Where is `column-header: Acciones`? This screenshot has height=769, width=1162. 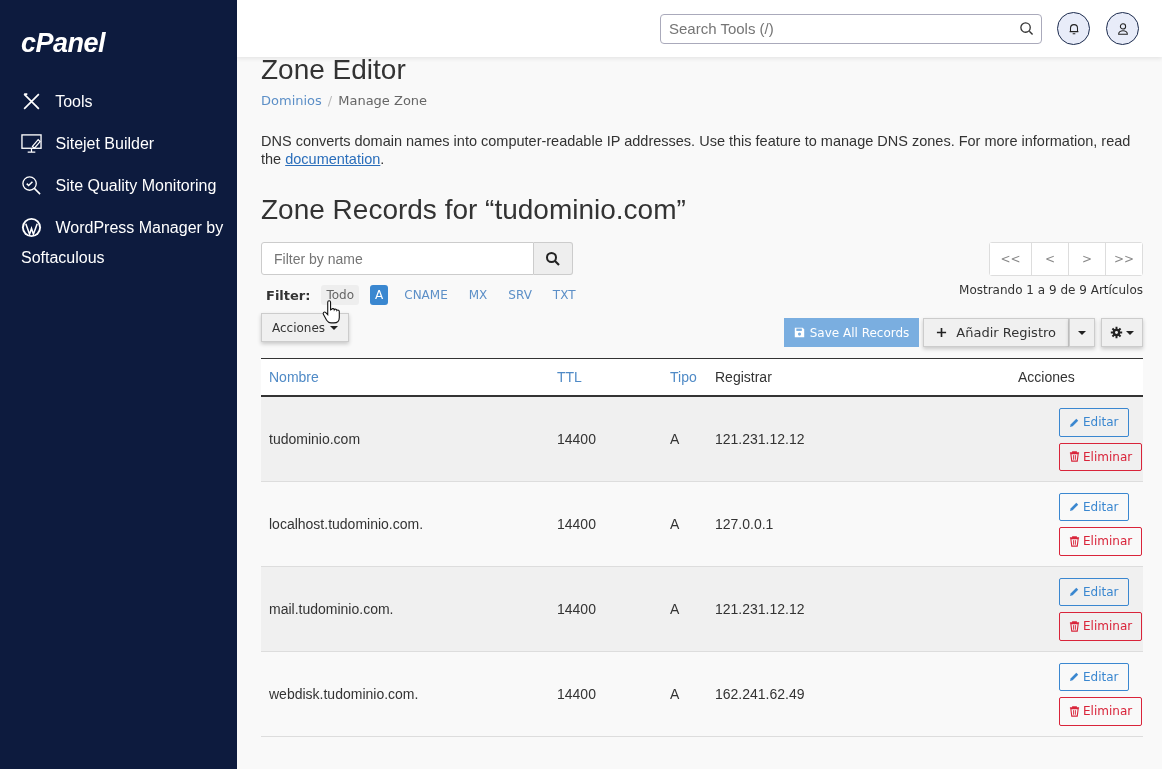 column-header: Acciones is located at coordinates (1046, 377).